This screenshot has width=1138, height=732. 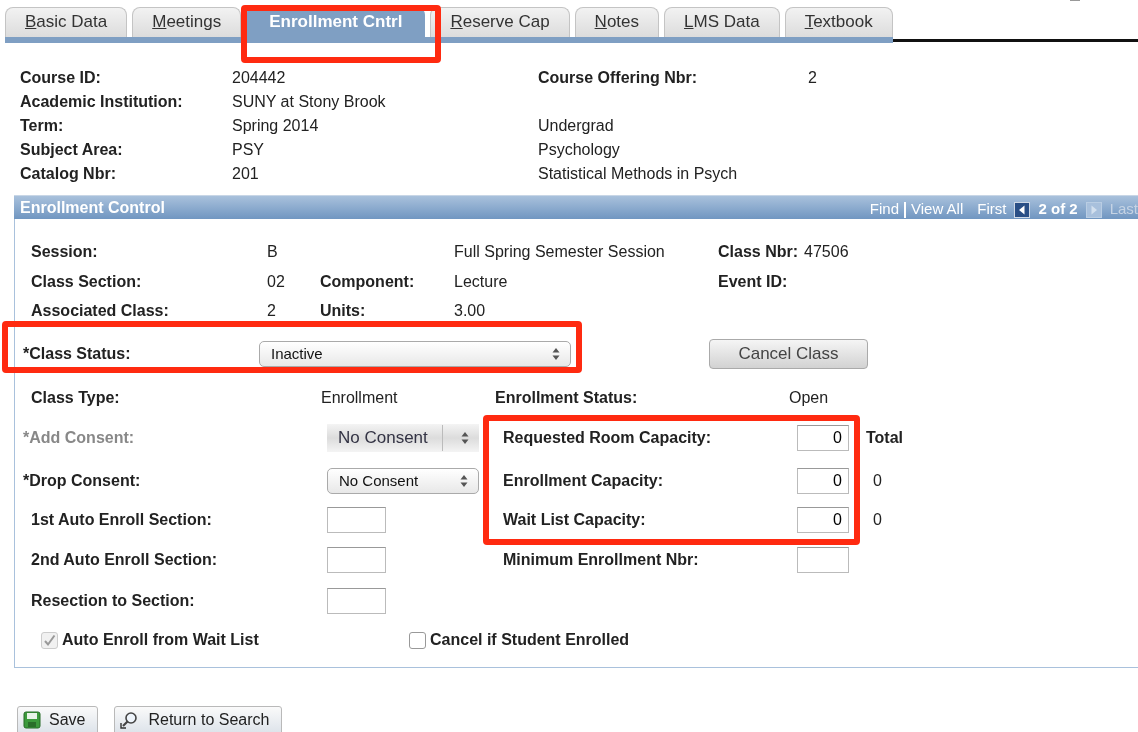 What do you see at coordinates (617, 22) in the screenshot?
I see `tab: Notes` at bounding box center [617, 22].